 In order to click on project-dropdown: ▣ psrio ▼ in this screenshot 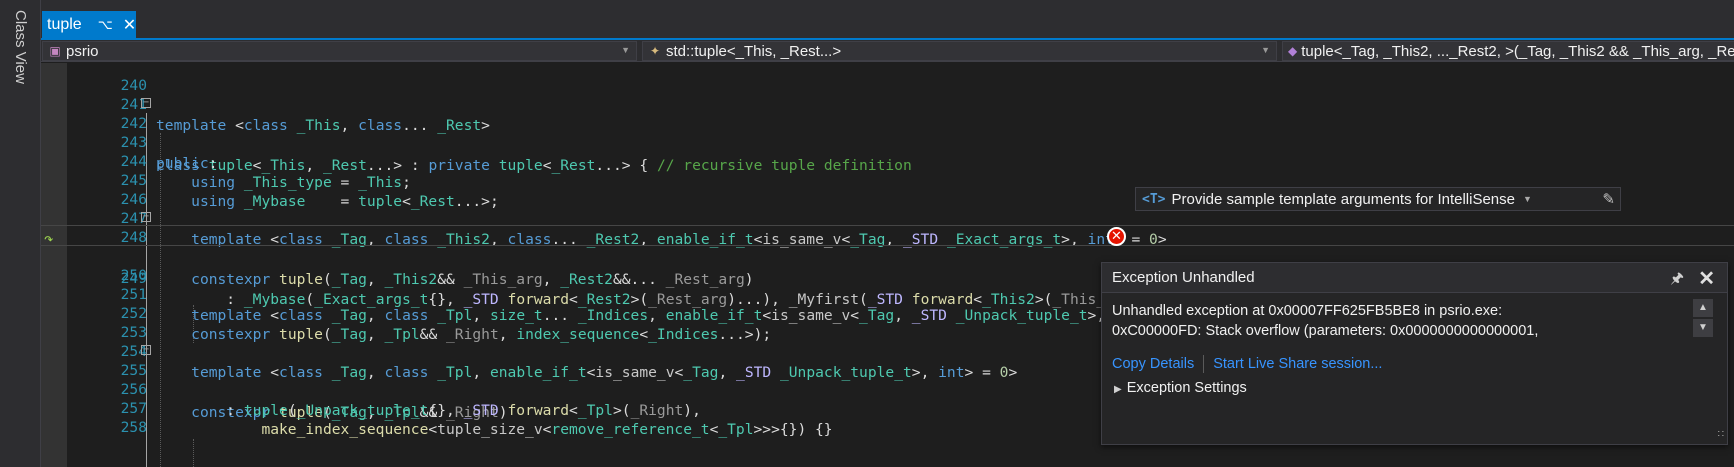, I will do `click(339, 51)`.